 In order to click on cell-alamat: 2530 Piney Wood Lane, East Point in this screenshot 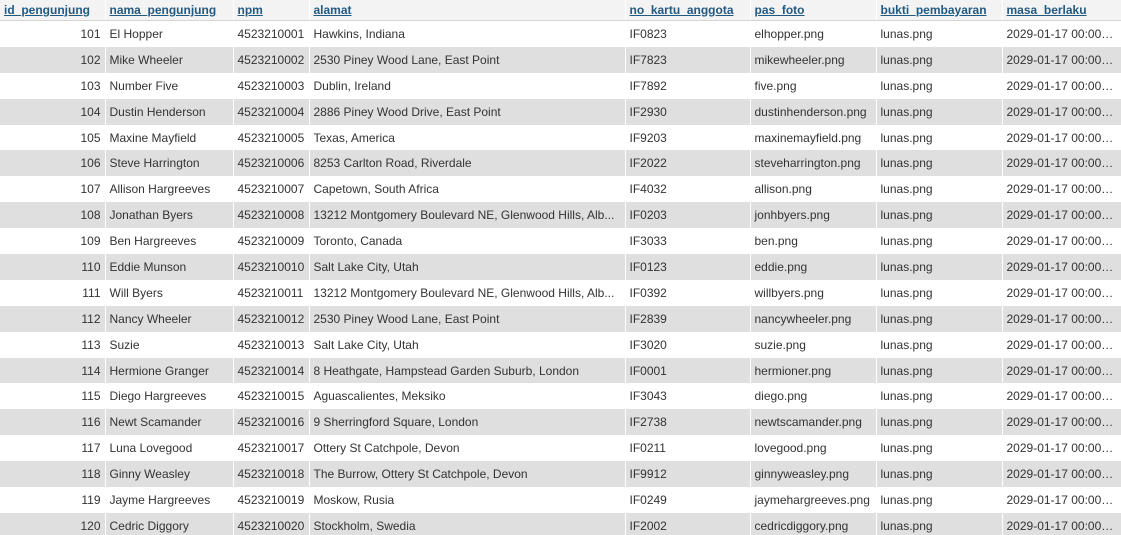, I will do `click(467, 59)`.